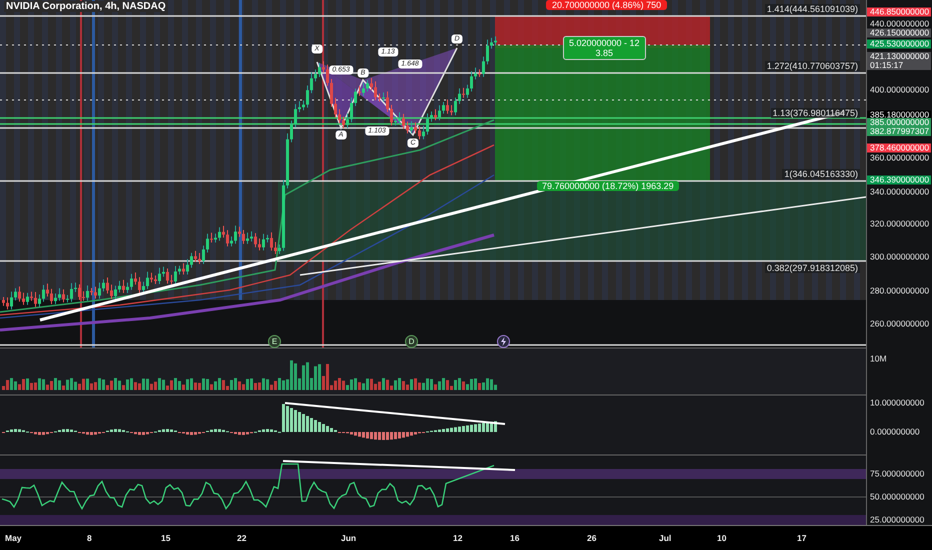 The image size is (932, 550). Describe the element at coordinates (899, 180) in the screenshot. I see `price-axis-label: 346.390000000` at that location.